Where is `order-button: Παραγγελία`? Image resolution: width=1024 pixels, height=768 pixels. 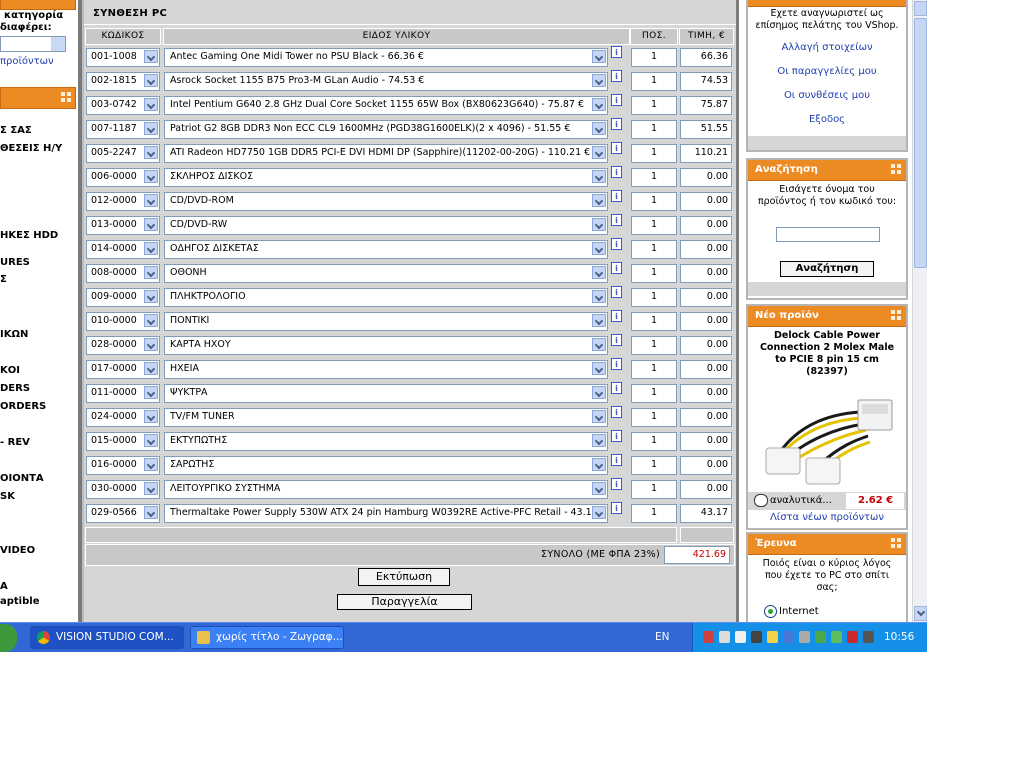 order-button: Παραγγελία is located at coordinates (404, 602).